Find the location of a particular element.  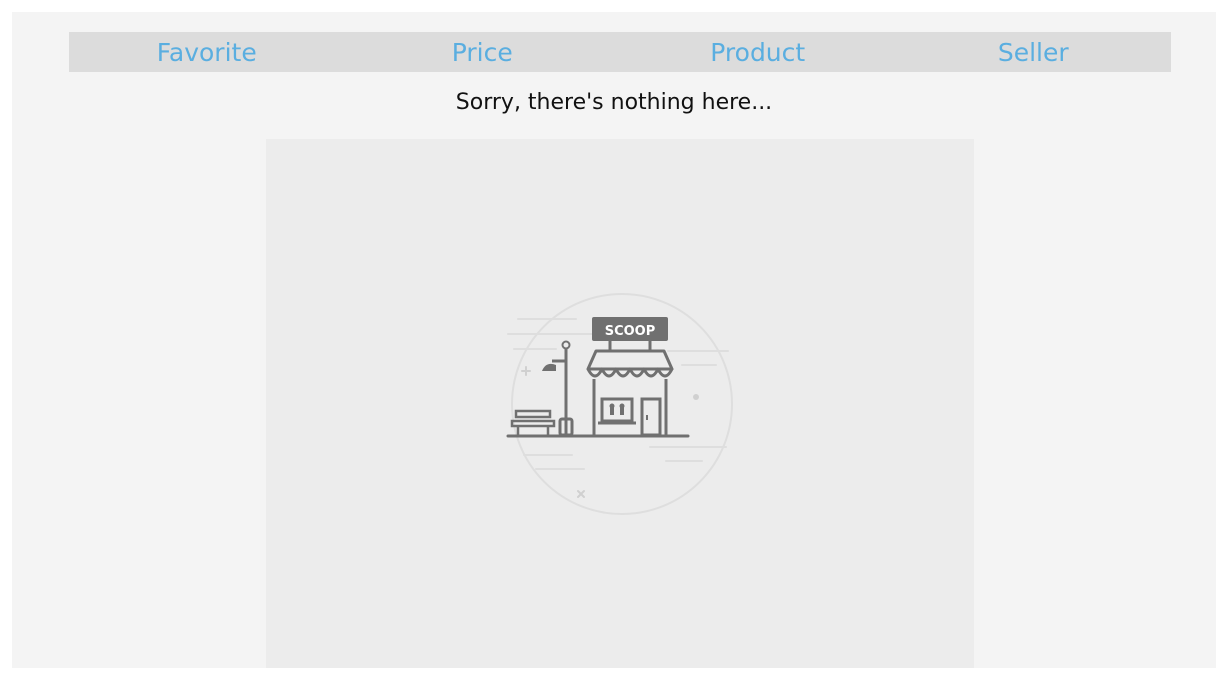

tab-product: Product is located at coordinates (758, 52).